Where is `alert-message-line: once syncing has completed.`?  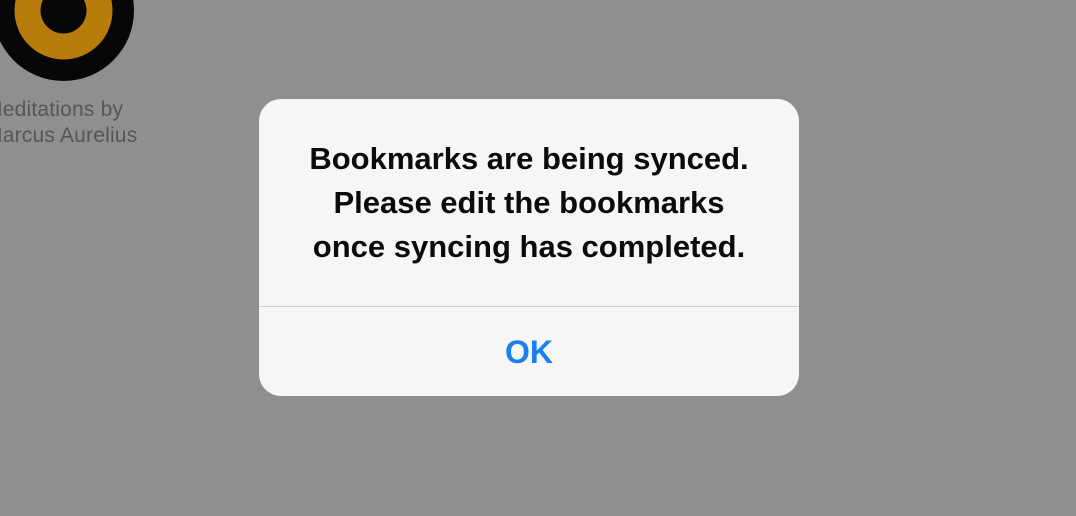 alert-message-line: once syncing has completed. is located at coordinates (529, 246).